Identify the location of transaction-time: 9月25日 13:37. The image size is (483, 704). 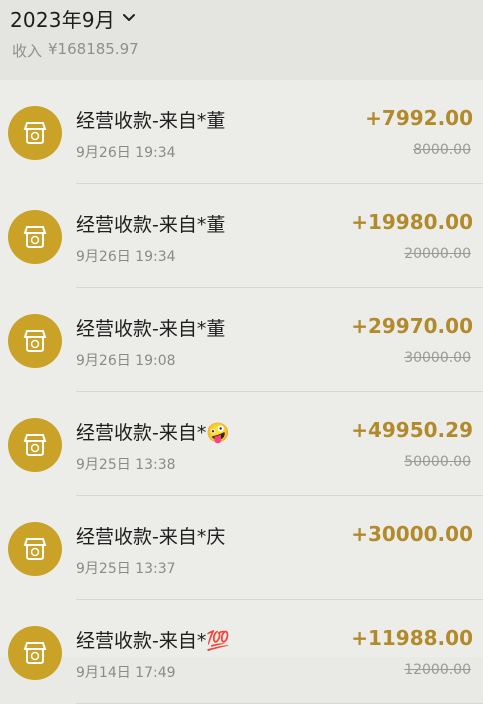
(126, 569).